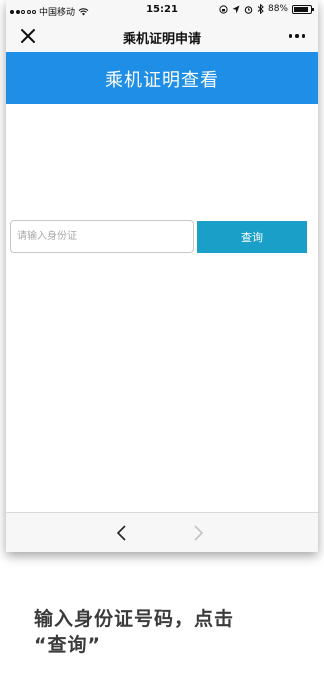  I want to click on browser-toolbar, so click(162, 532).